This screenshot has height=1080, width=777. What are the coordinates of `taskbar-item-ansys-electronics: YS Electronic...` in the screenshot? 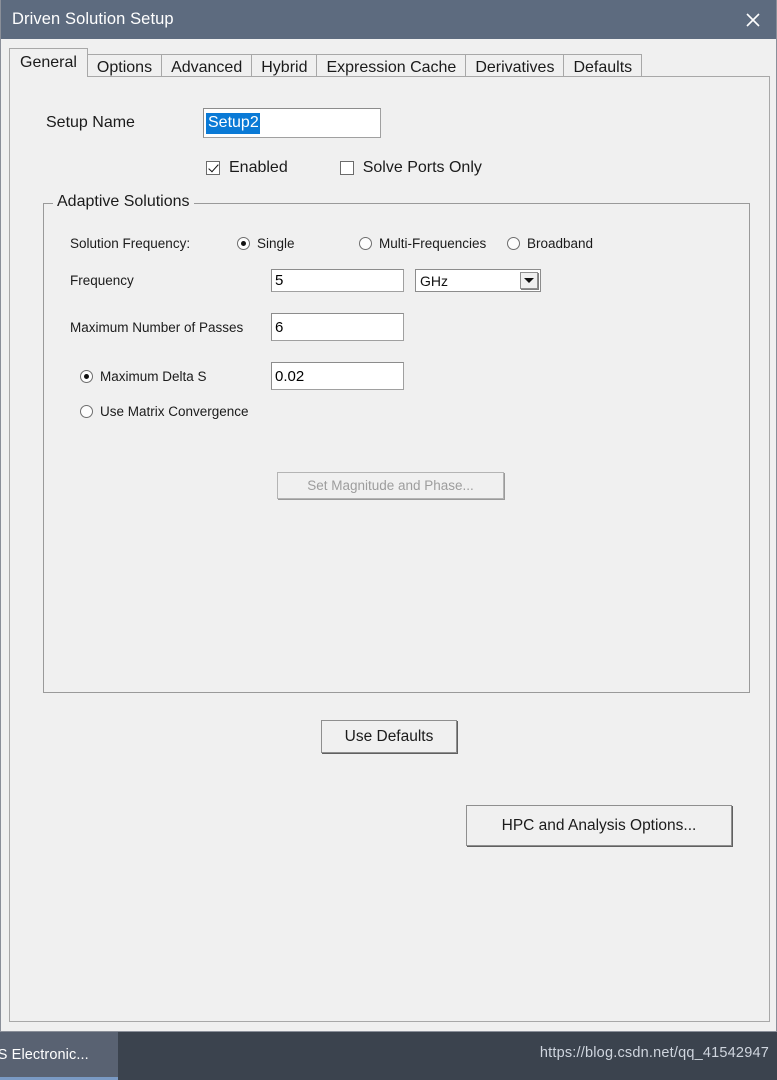 It's located at (59, 1056).